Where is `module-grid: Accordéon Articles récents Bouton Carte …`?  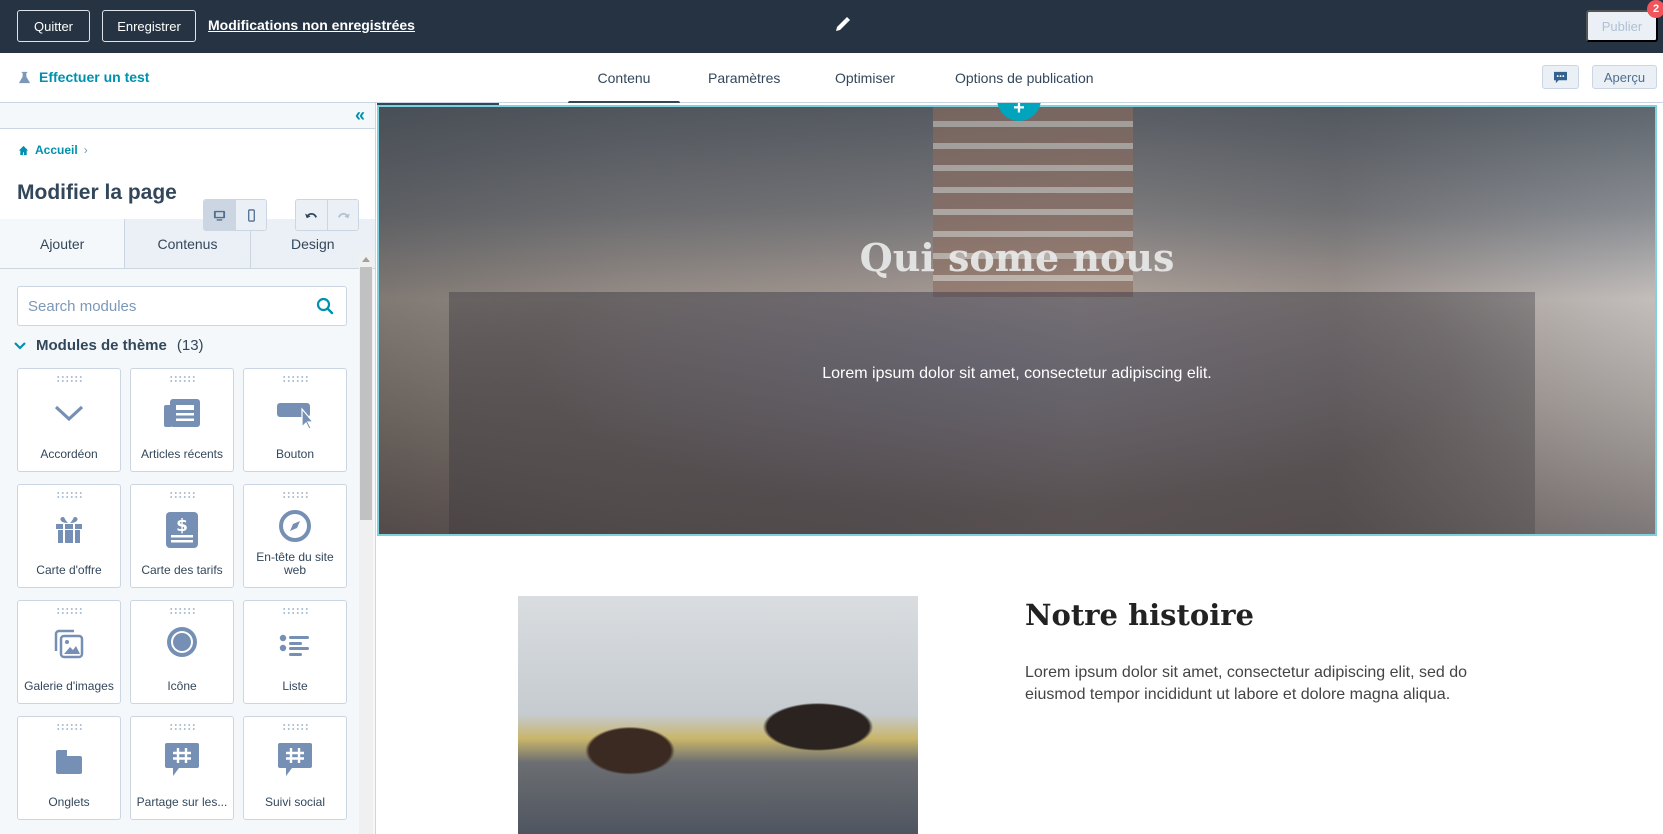 module-grid: Accordéon Articles récents Bouton Carte … is located at coordinates (182, 594).